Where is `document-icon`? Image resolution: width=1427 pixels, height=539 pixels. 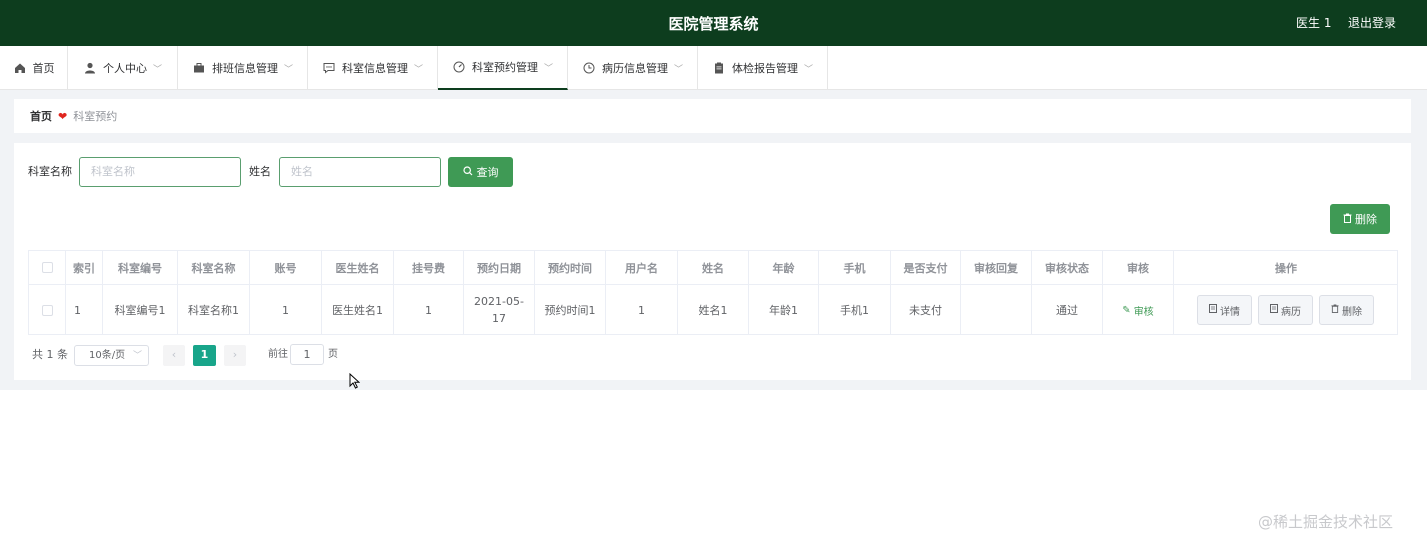 document-icon is located at coordinates (1274, 310).